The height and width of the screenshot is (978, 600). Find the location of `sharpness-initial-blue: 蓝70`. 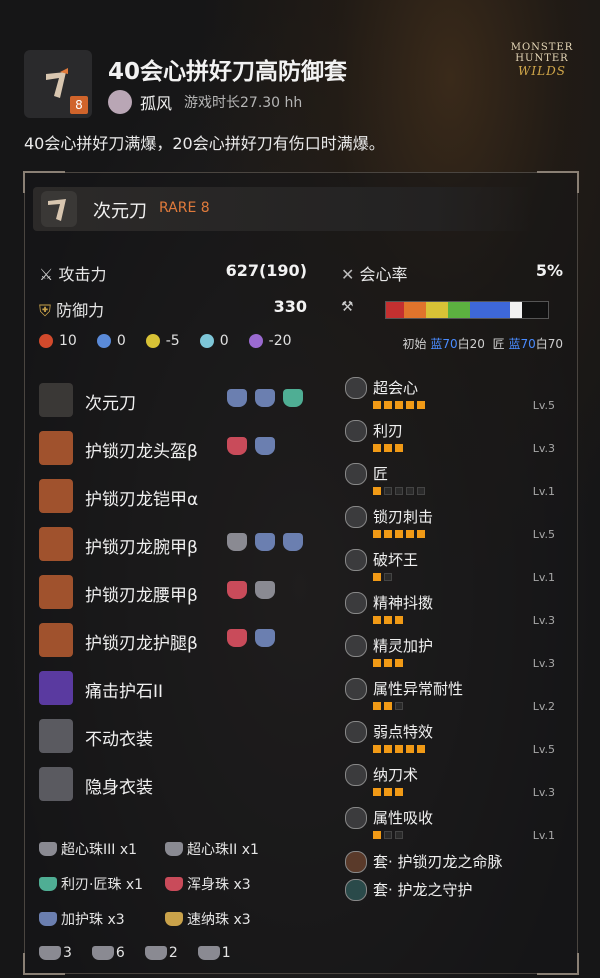

sharpness-initial-blue: 蓝70 is located at coordinates (444, 344).